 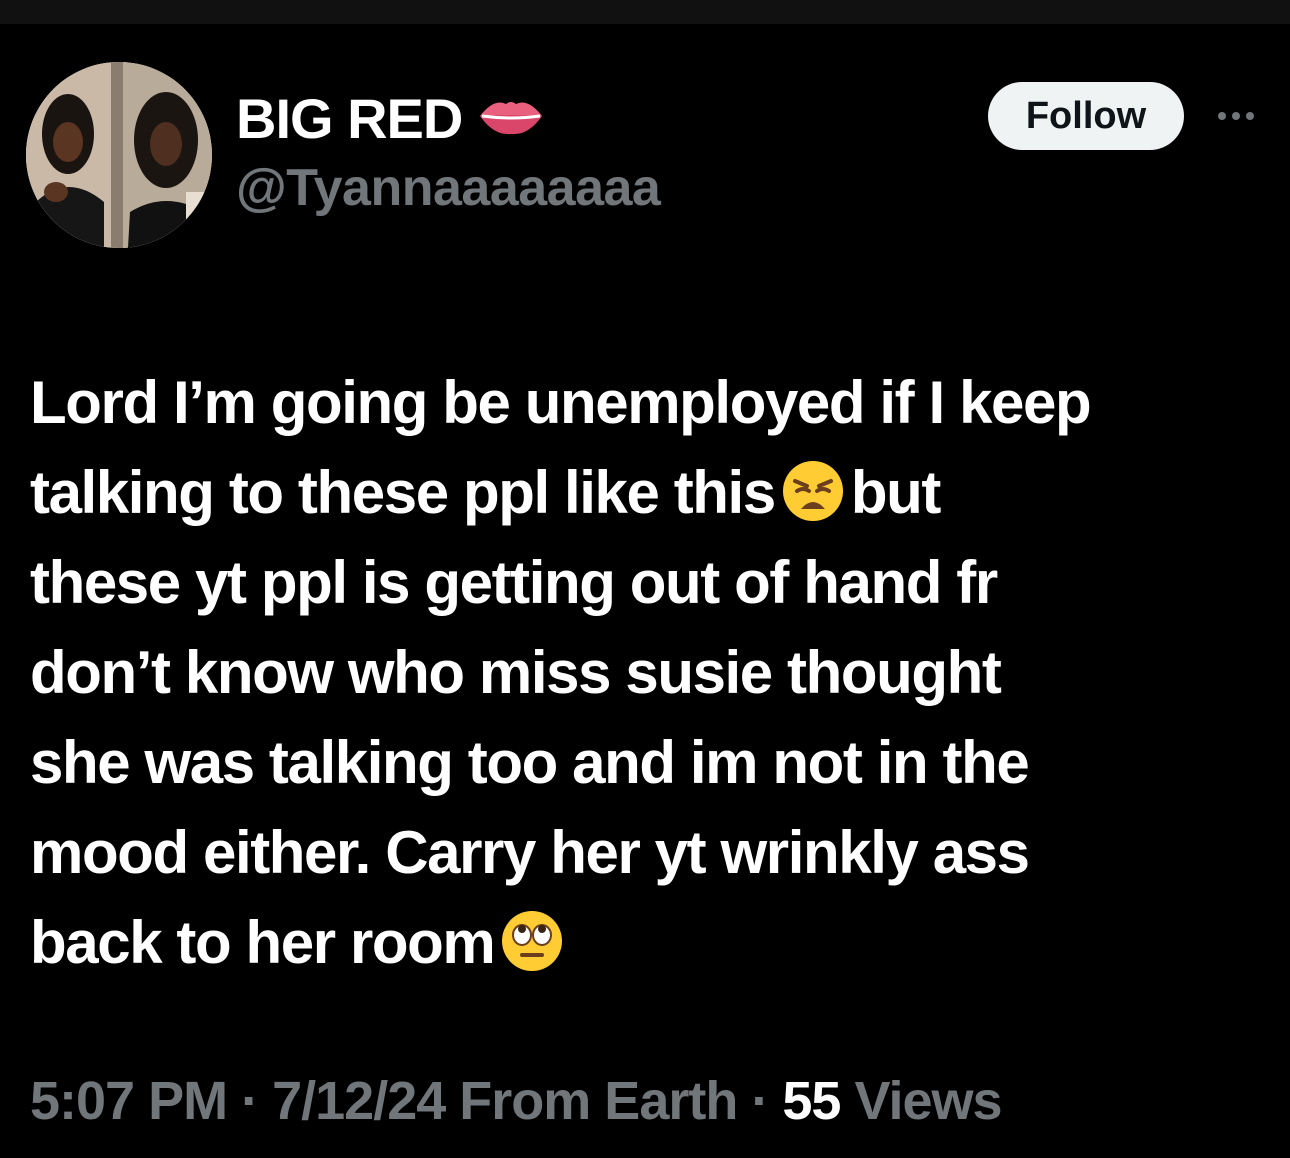 What do you see at coordinates (650, 943) in the screenshot?
I see `tweet-line: back to her room` at bounding box center [650, 943].